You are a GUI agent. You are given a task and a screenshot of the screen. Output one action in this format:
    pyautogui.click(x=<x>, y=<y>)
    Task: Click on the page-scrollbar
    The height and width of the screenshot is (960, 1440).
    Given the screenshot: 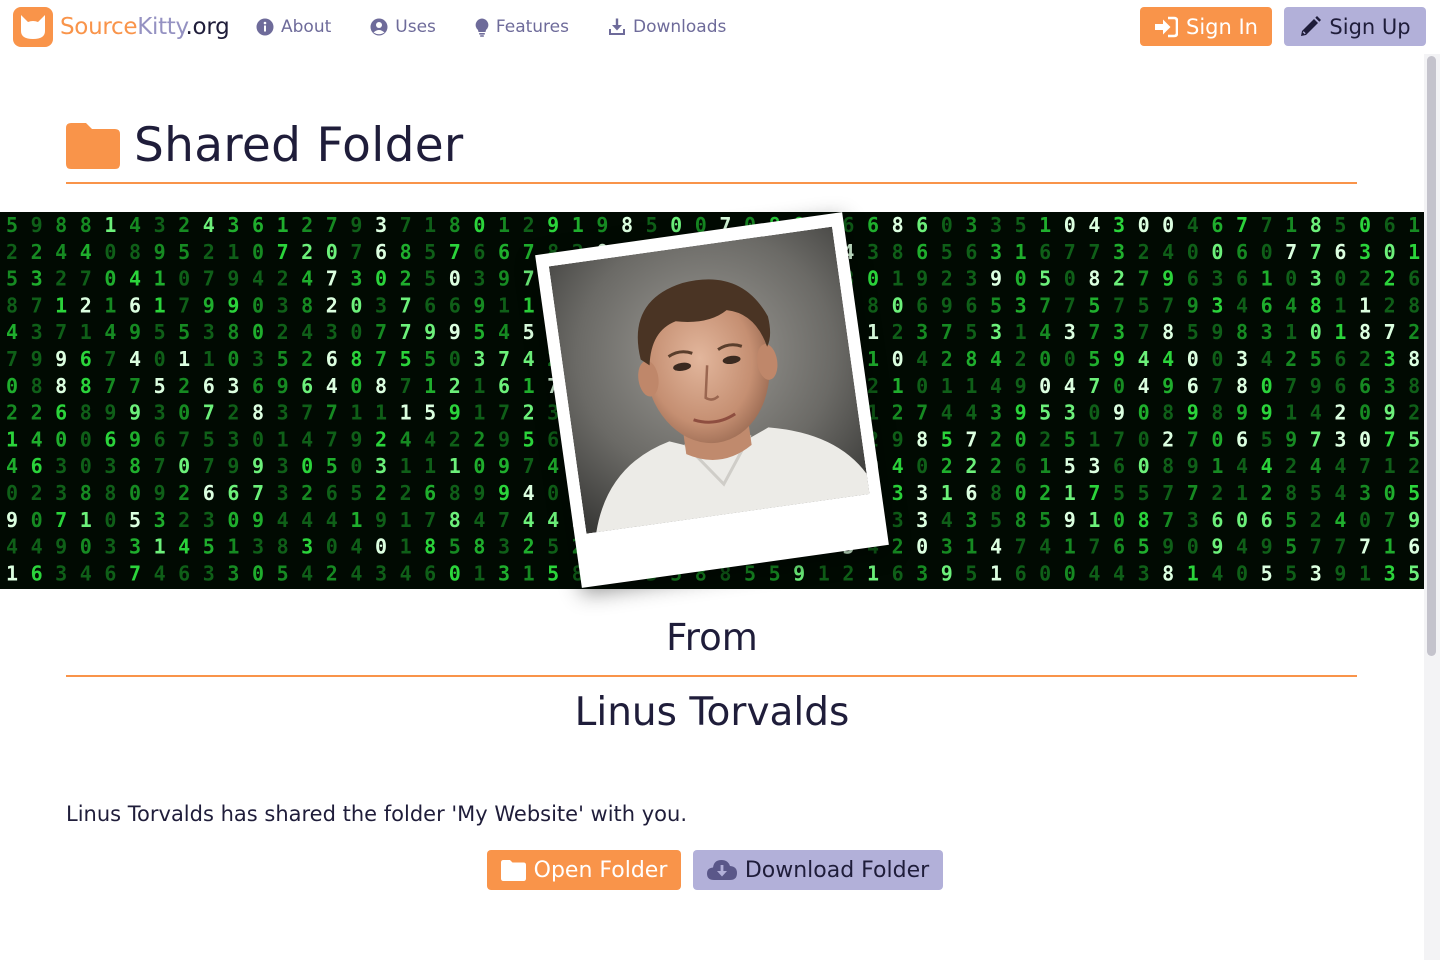 What is the action you would take?
    pyautogui.click(x=1432, y=507)
    